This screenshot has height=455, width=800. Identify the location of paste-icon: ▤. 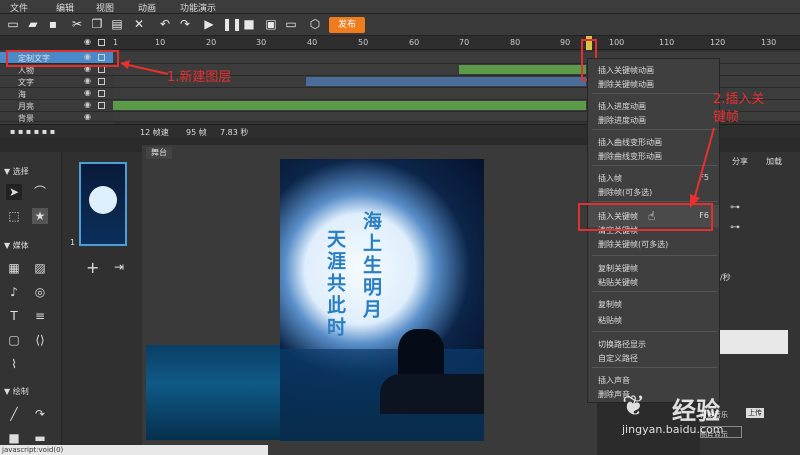
(117, 24).